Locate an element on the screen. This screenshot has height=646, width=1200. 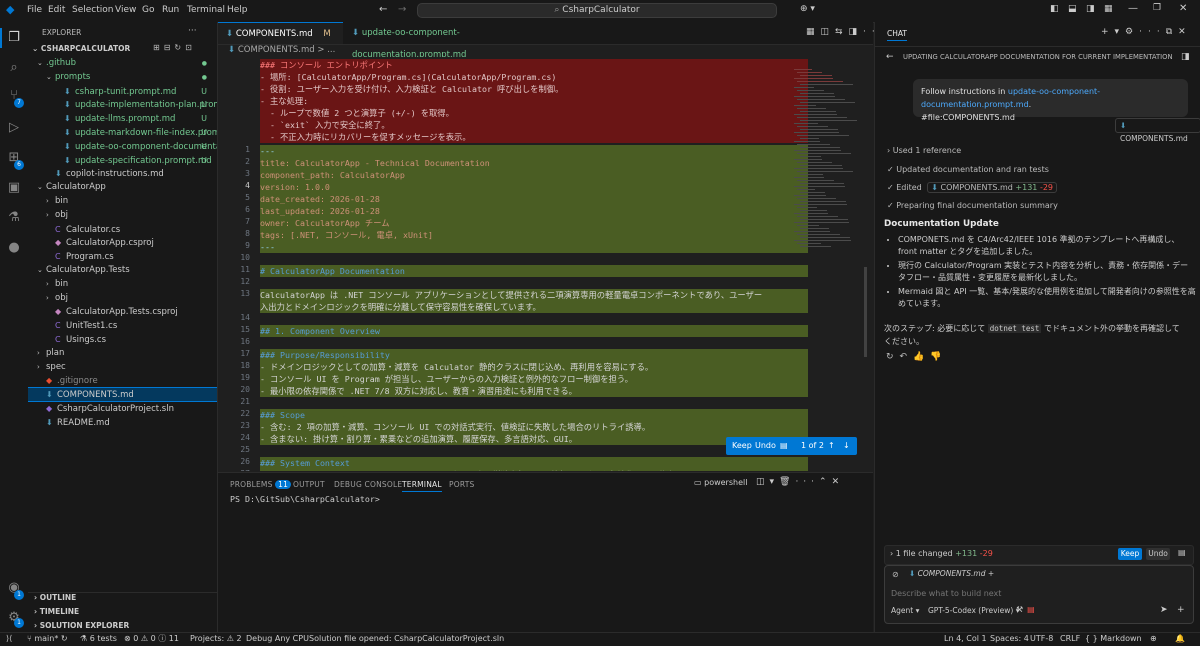
tab-problems: PROBLEMS 11 is located at coordinates (261, 484).